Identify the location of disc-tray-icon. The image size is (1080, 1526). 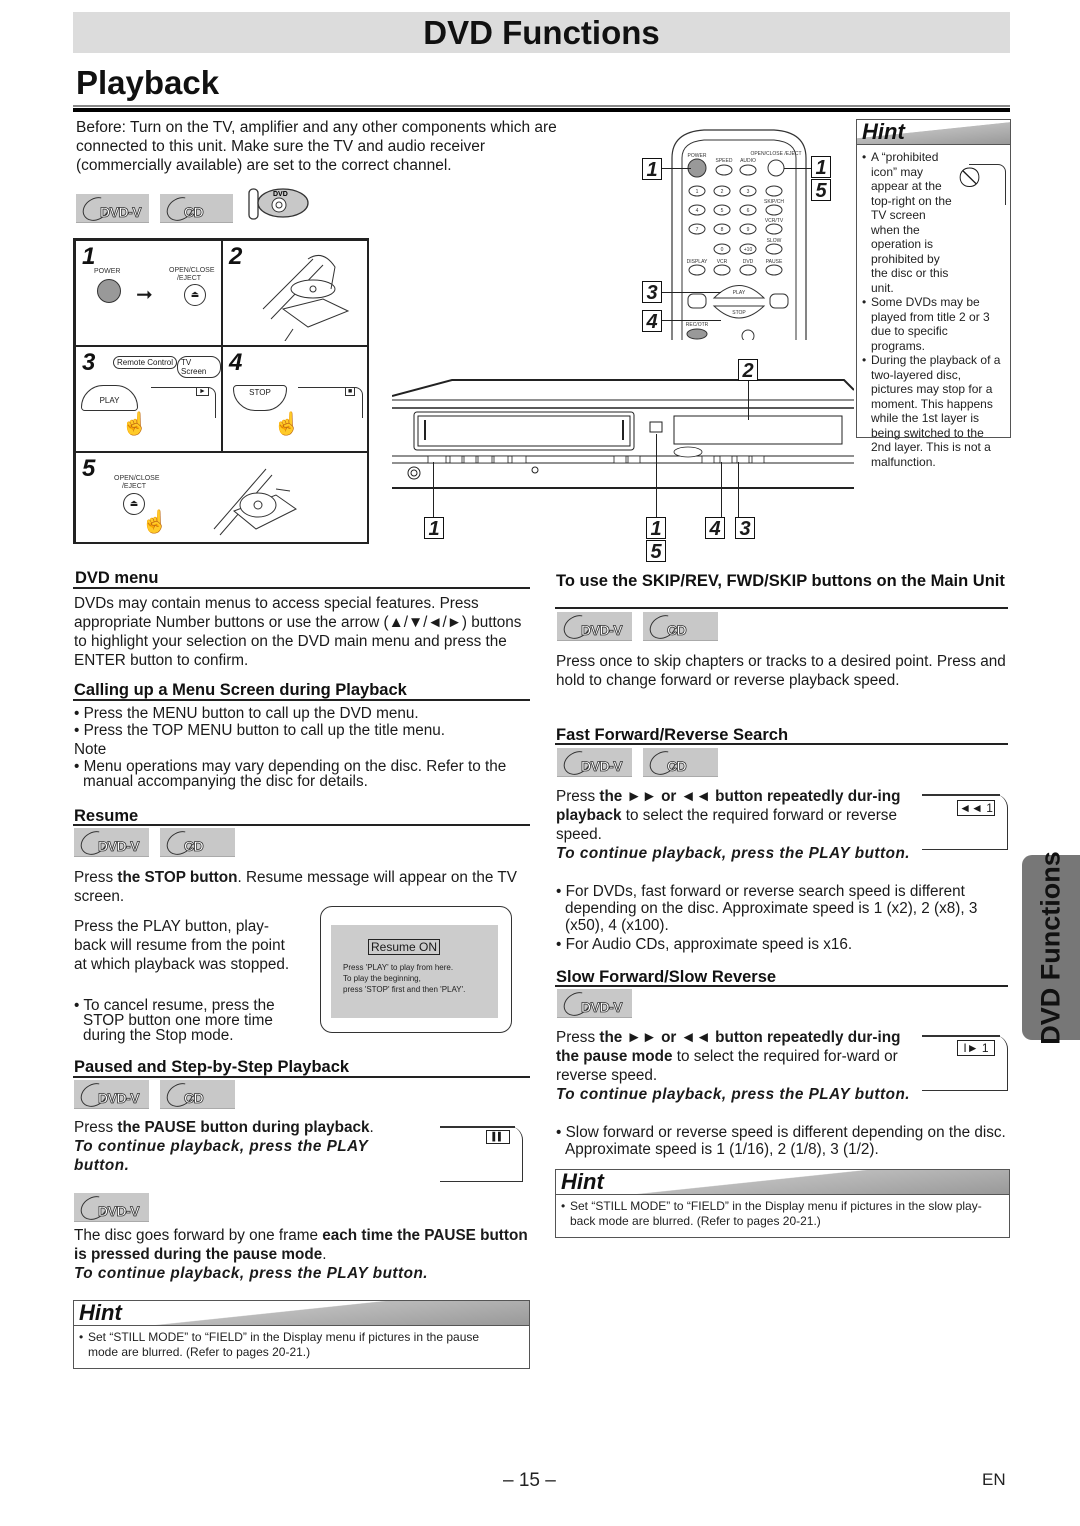
(306, 297).